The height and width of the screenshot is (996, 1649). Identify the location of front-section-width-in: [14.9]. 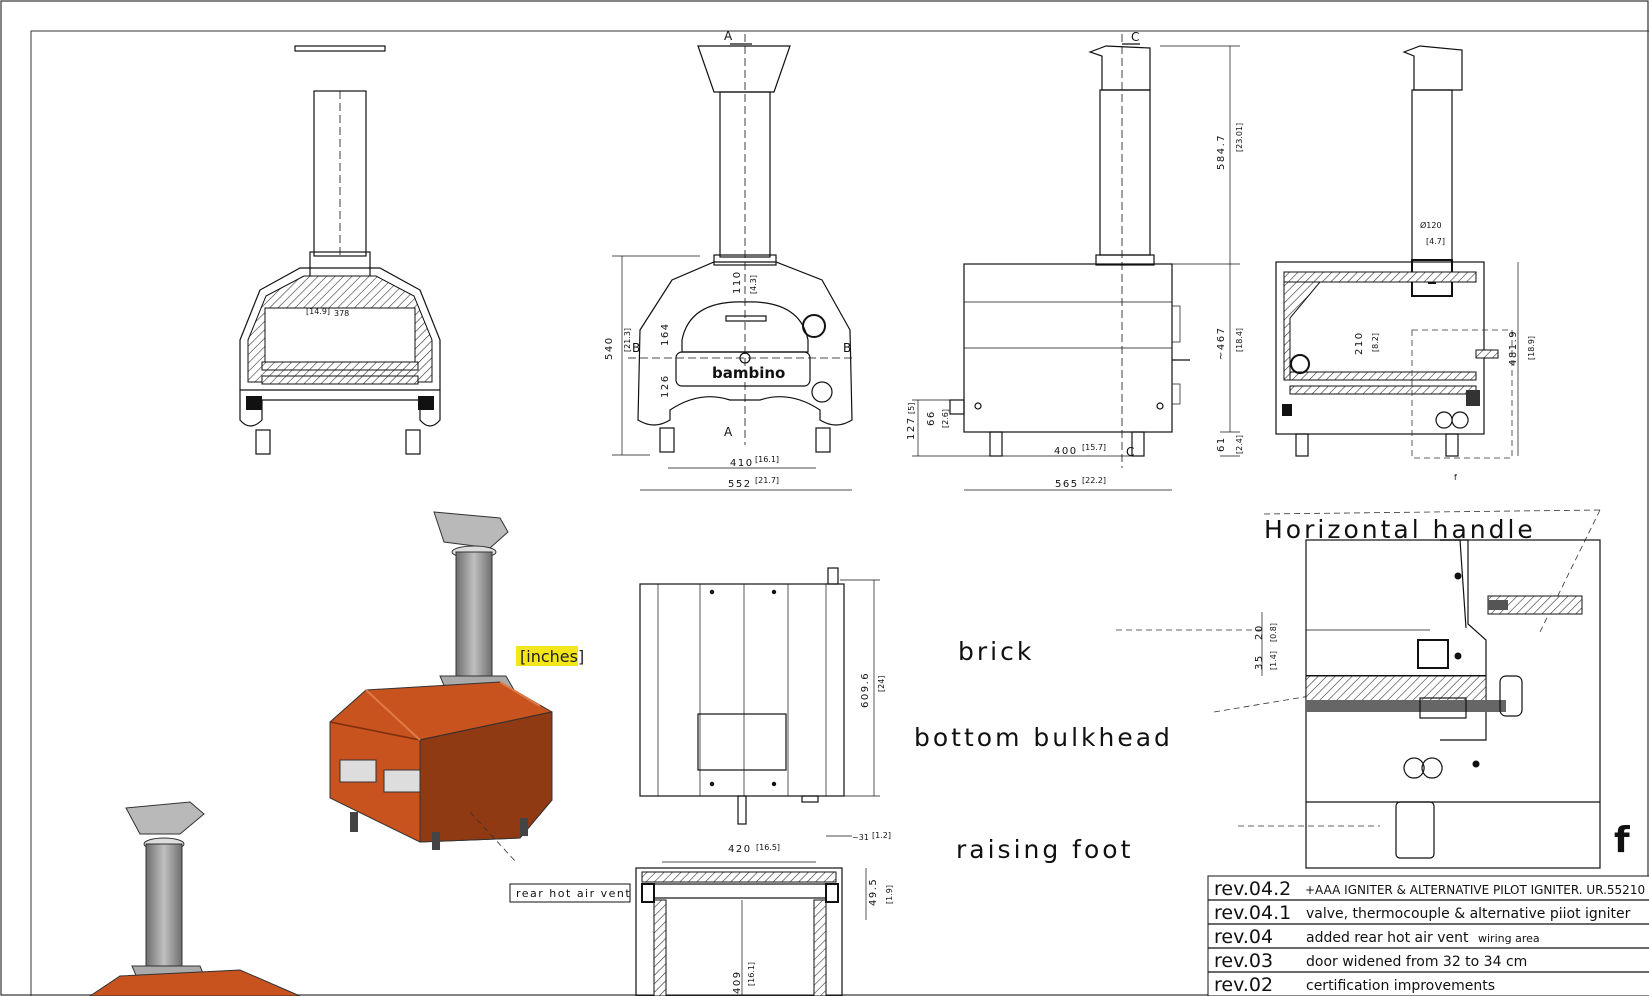
(318, 311).